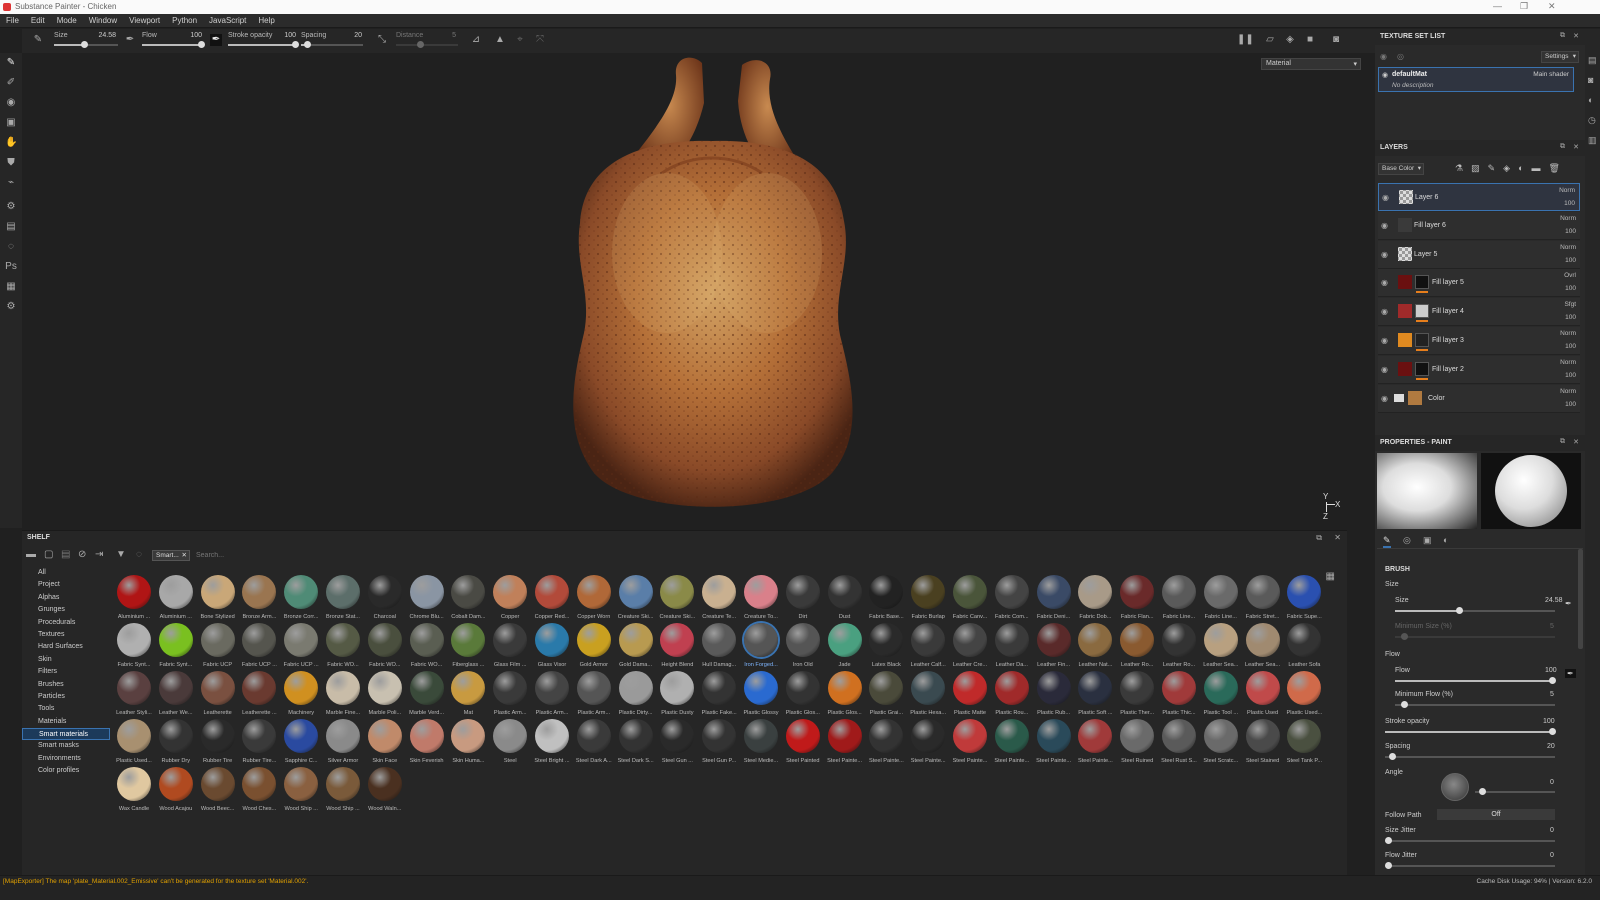 This screenshot has height=900, width=1600. Describe the element at coordinates (1470, 841) in the screenshot. I see `prop-size-jitter-slider` at that location.